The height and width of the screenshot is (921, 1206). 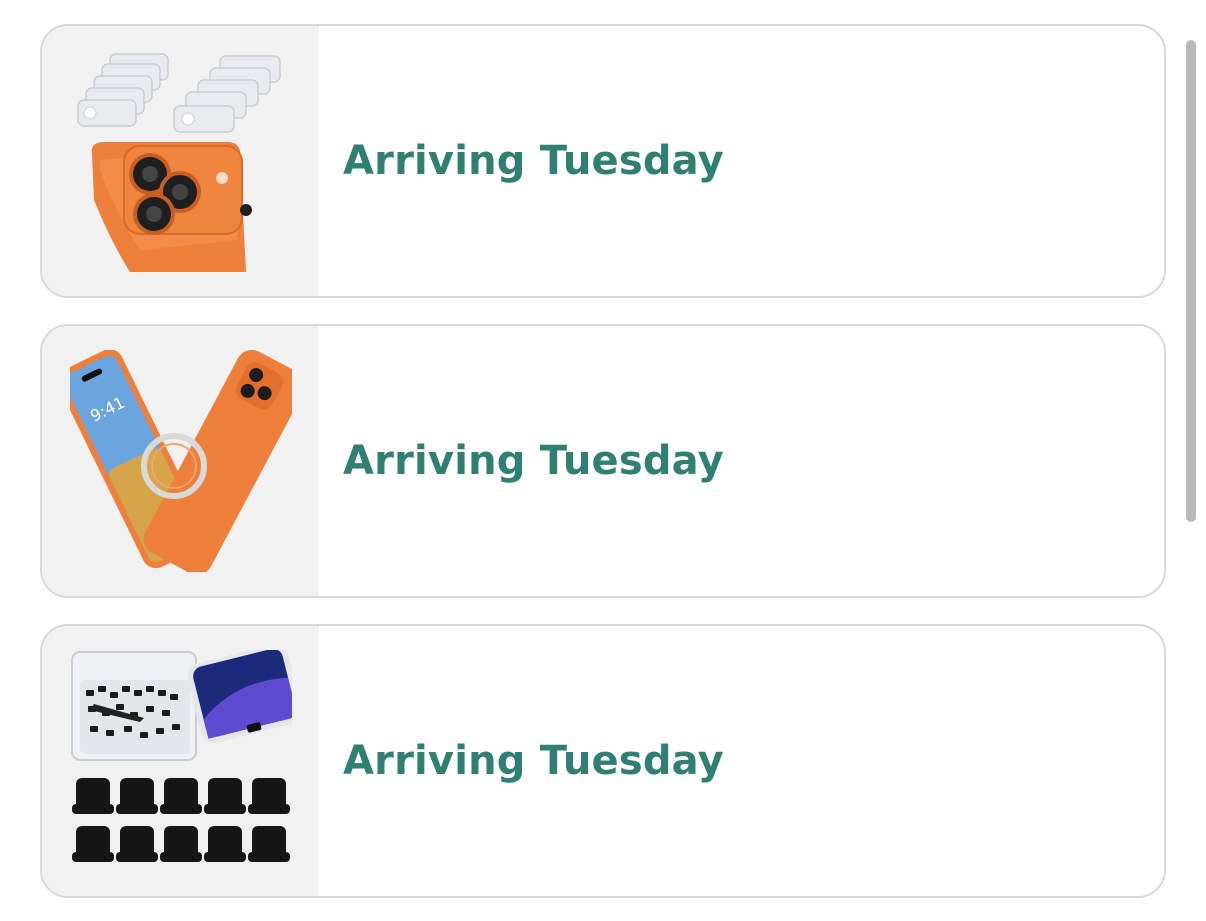 I want to click on phone-case-icon: 9:41, so click(x=181, y=461).